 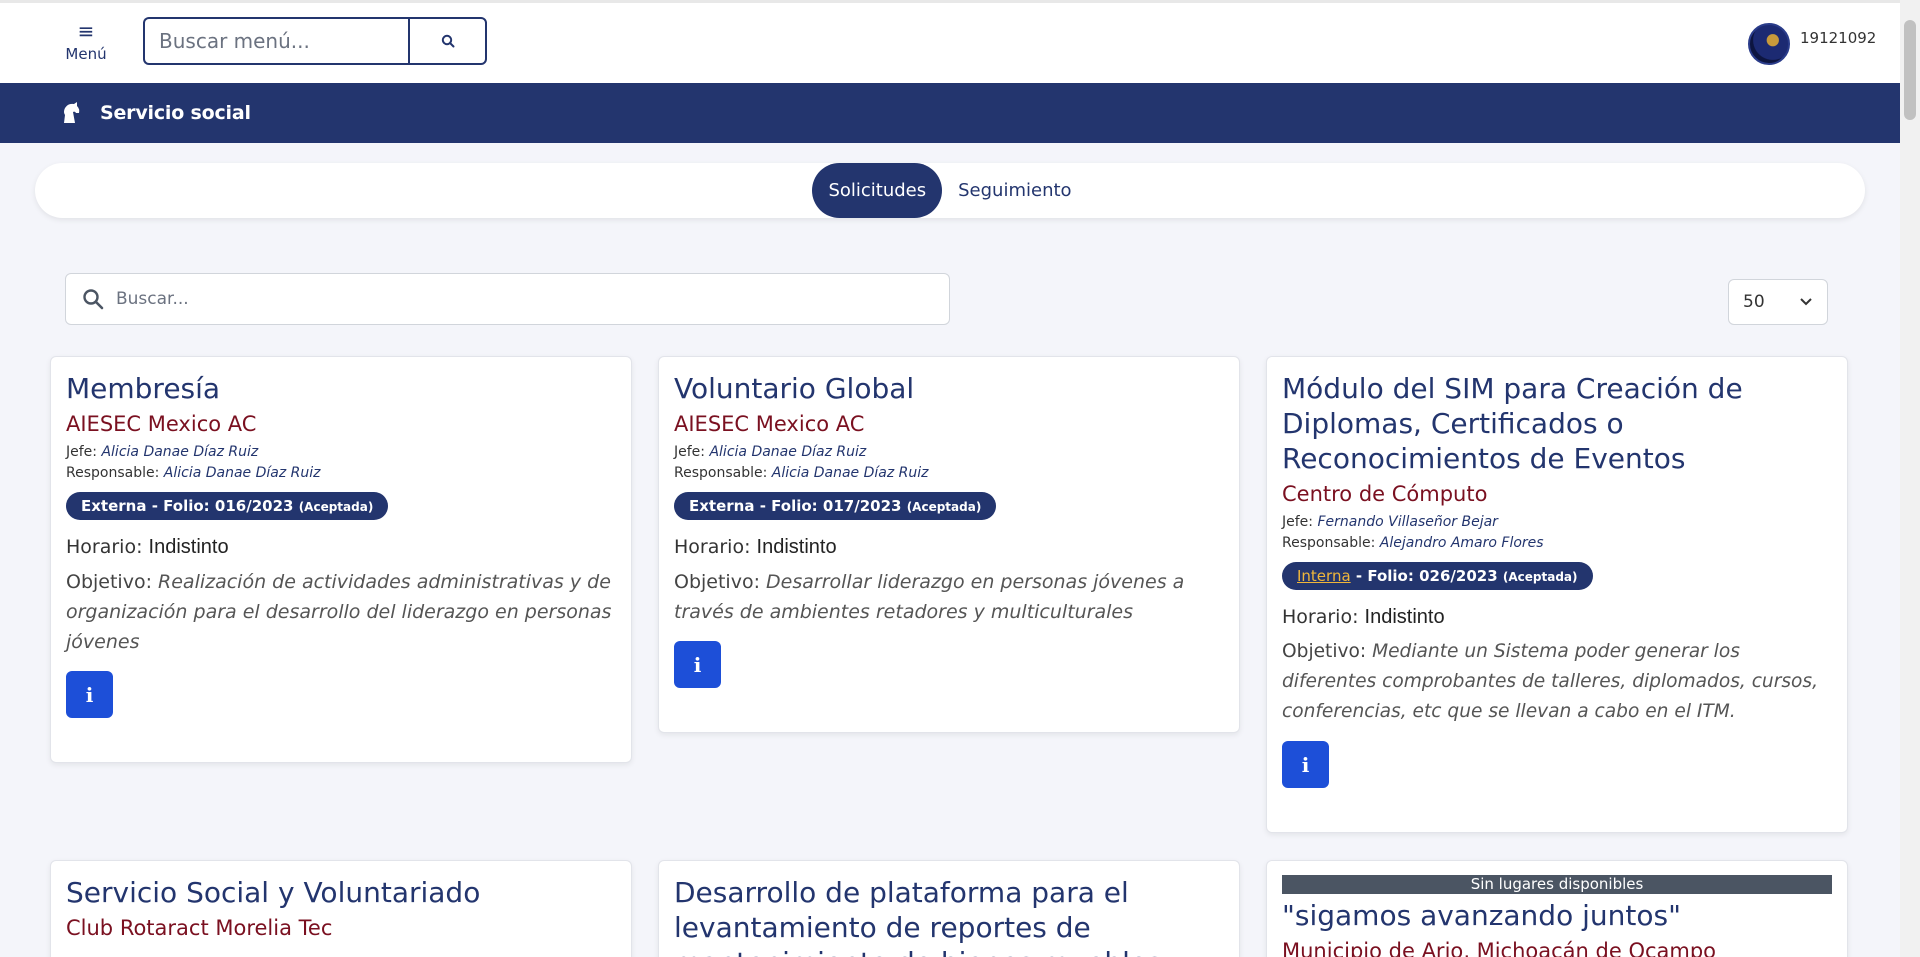 I want to click on tab-solicitudes: Solicitudes, so click(x=877, y=190).